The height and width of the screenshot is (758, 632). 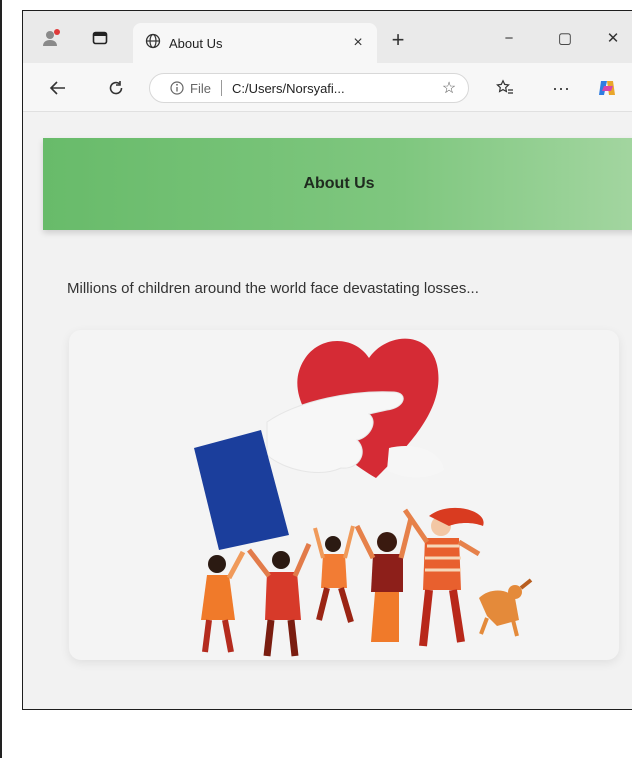 I want to click on close-window-button: ✕, so click(x=613, y=38).